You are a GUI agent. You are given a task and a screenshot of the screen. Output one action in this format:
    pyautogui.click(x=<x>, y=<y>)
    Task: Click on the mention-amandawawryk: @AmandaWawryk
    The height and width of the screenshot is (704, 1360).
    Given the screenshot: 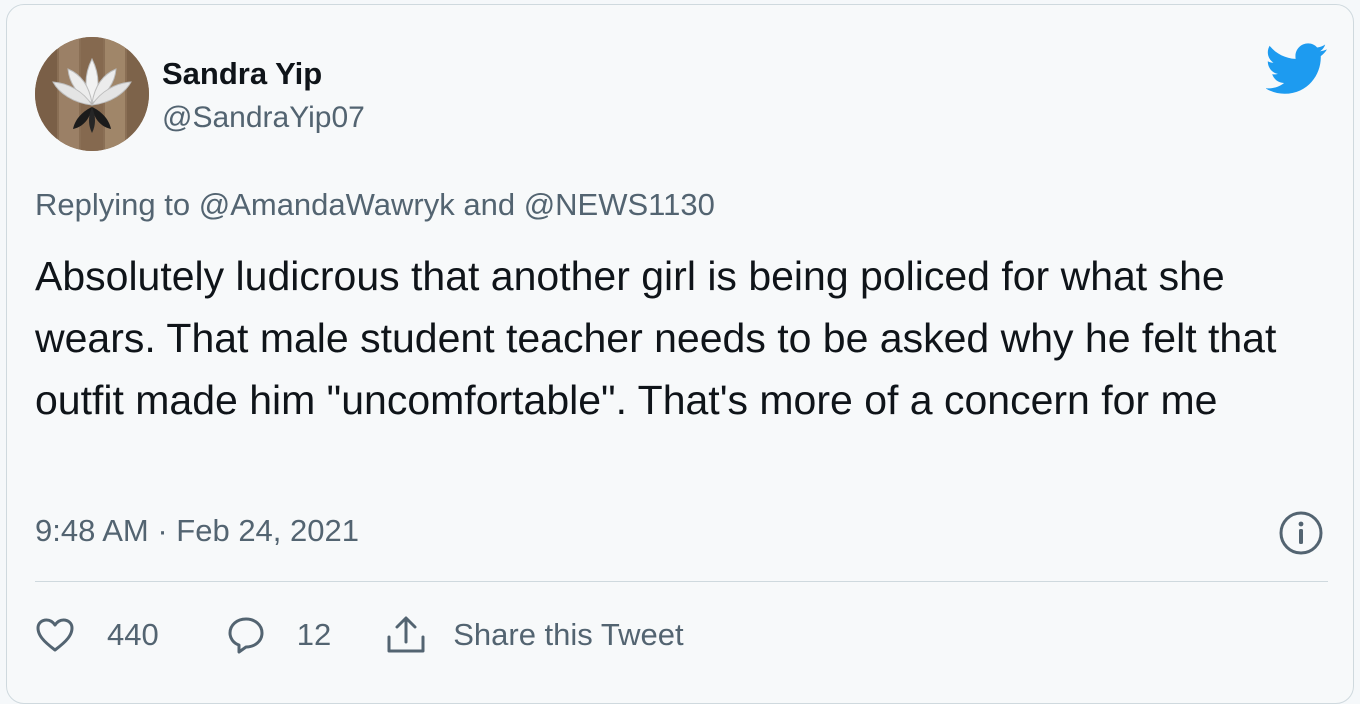 What is the action you would take?
    pyautogui.click(x=327, y=204)
    